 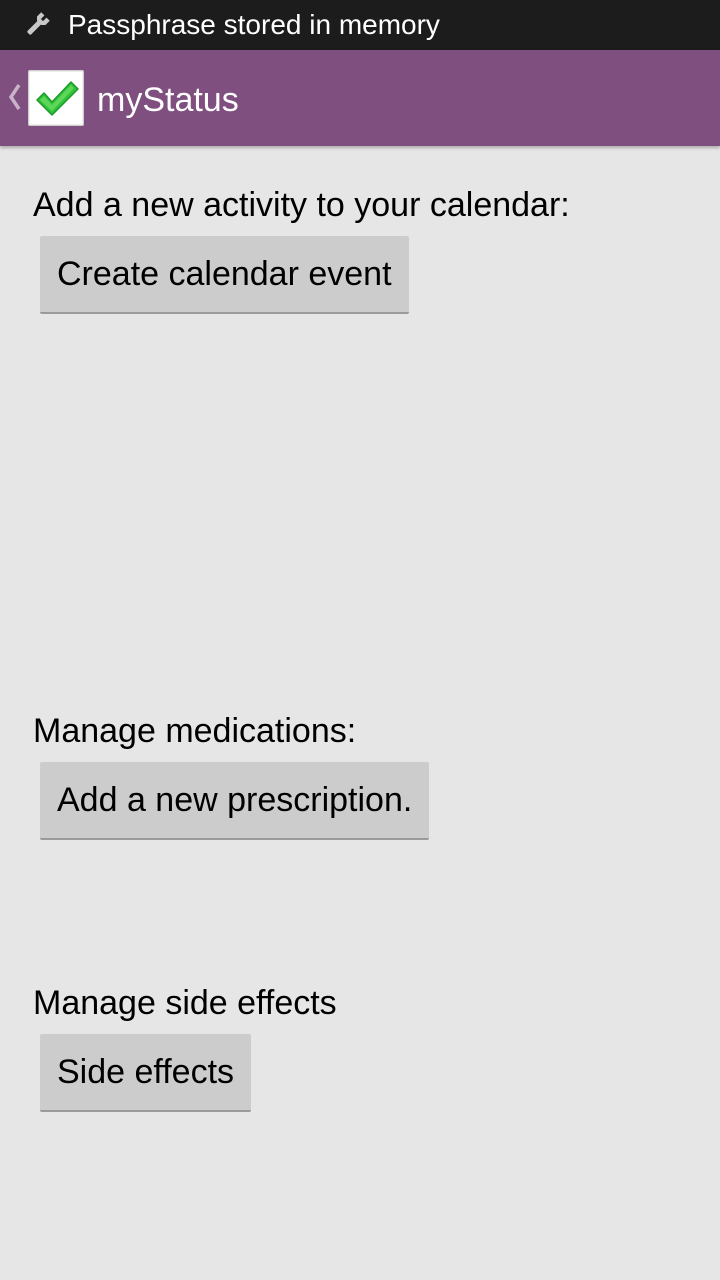 What do you see at coordinates (224, 275) in the screenshot?
I see `create-calendar-event-button: Create calendar event` at bounding box center [224, 275].